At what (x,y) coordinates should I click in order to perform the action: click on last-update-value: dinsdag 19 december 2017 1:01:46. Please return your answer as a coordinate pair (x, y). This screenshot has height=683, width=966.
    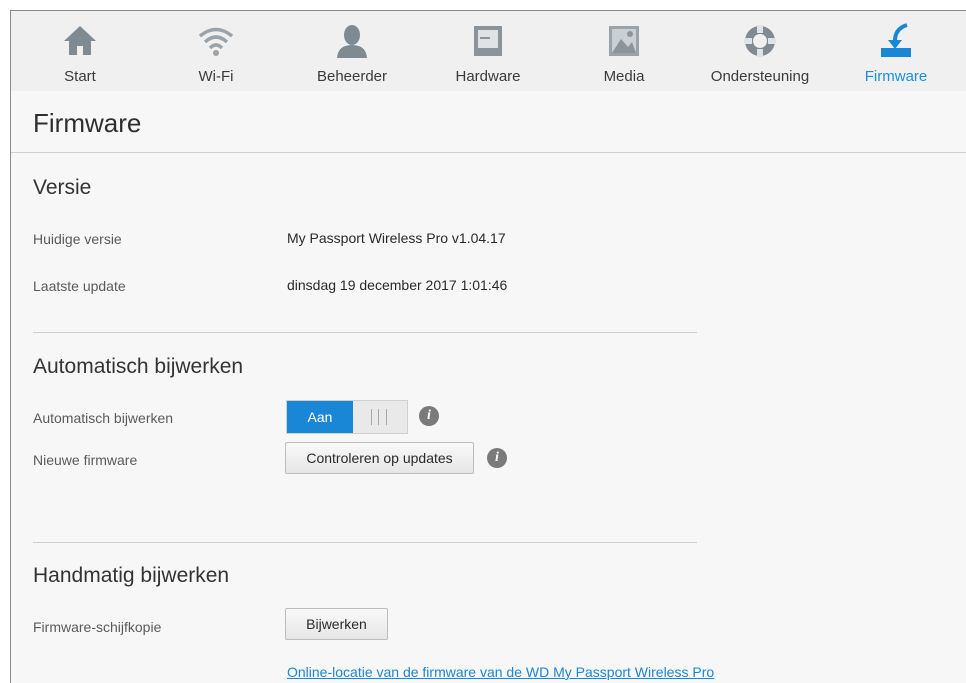
    Looking at the image, I should click on (397, 285).